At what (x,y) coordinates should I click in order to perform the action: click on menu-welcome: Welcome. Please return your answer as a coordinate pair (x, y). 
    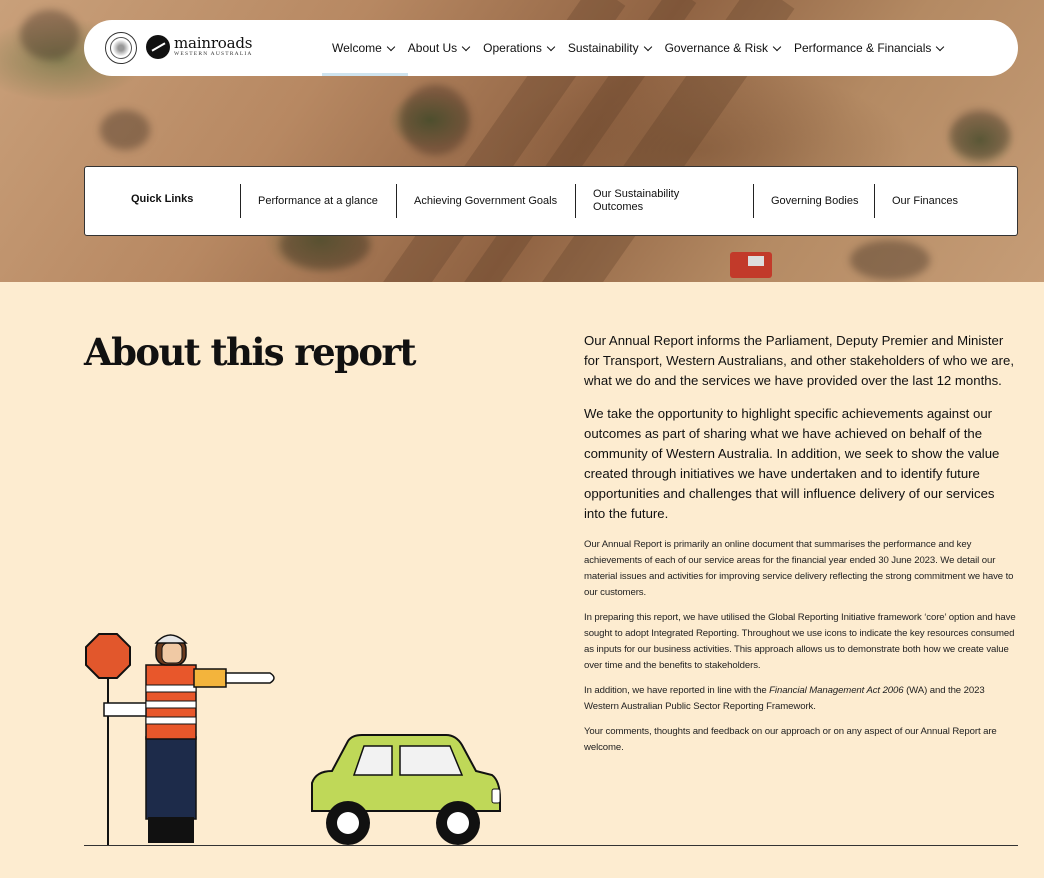
    Looking at the image, I should click on (365, 48).